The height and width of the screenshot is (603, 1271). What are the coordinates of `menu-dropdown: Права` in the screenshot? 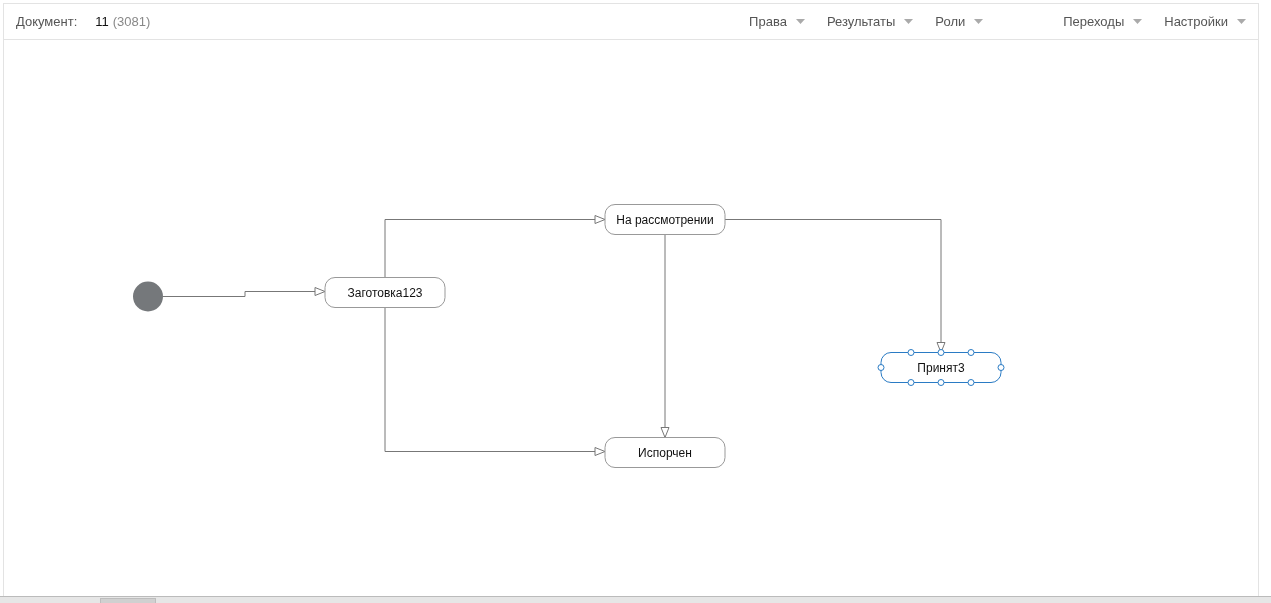 It's located at (777, 21).